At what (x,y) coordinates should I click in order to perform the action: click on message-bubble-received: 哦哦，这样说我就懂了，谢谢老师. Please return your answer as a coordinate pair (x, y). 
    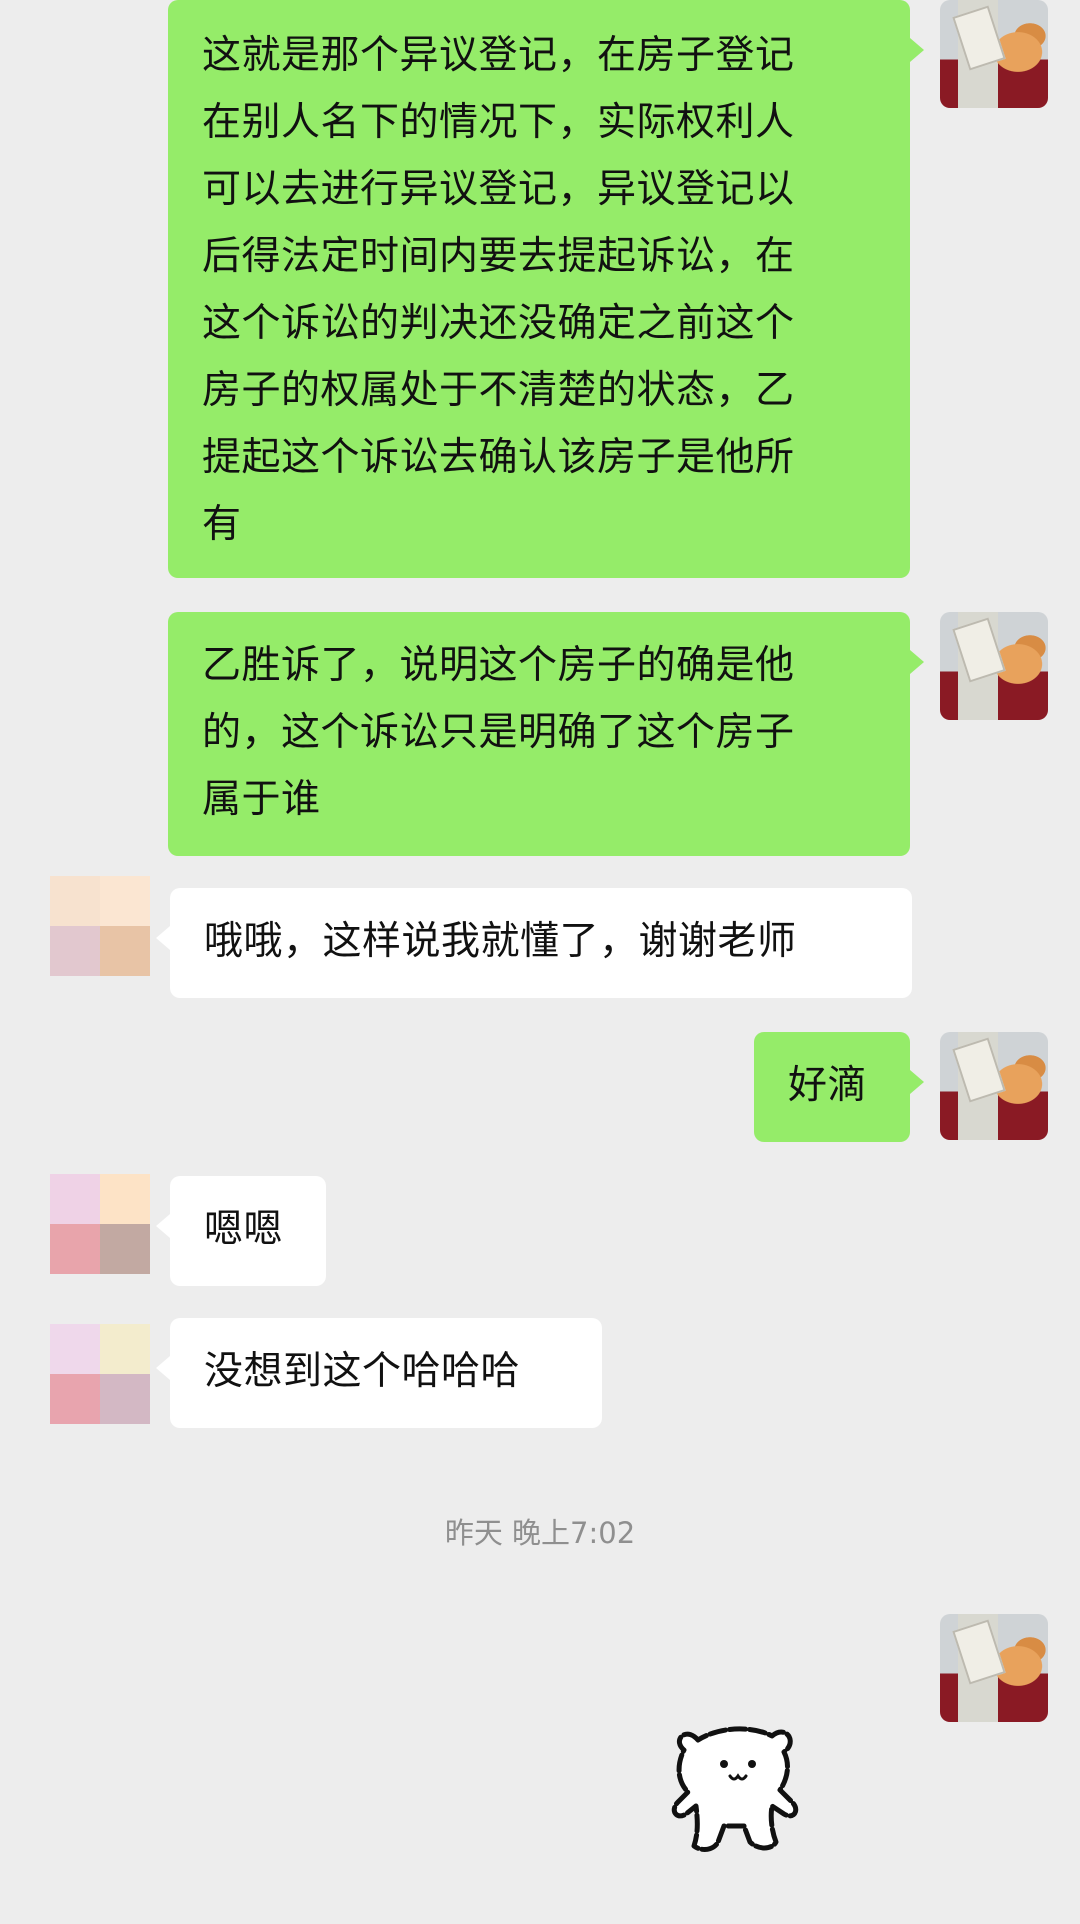
    Looking at the image, I should click on (534, 943).